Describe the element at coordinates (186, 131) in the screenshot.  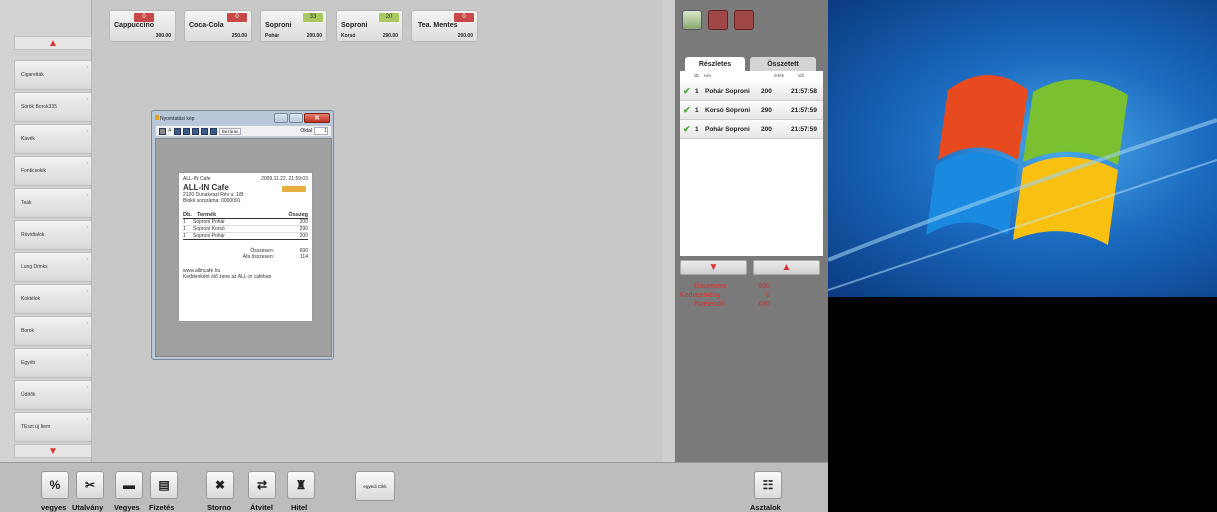
I see `page-layout-2-icon` at that location.